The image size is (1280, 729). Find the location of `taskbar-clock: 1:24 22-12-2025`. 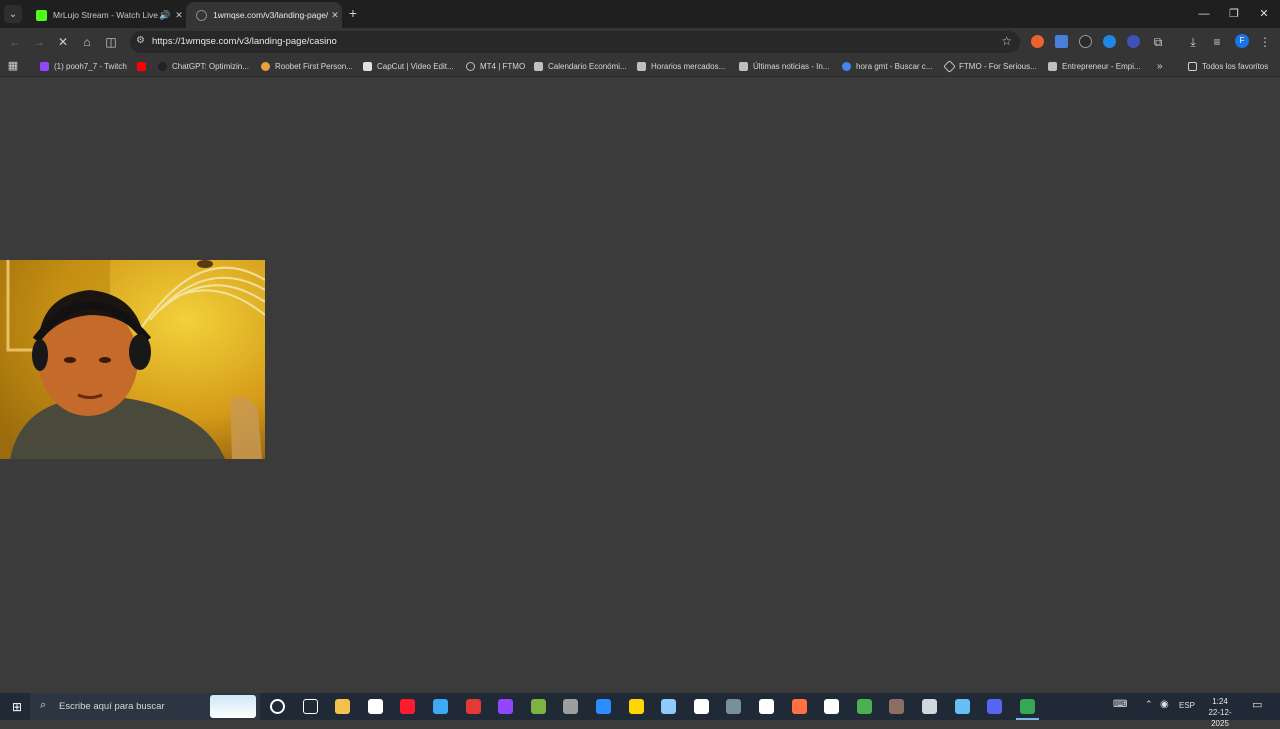

taskbar-clock: 1:24 22-12-2025 is located at coordinates (1220, 712).